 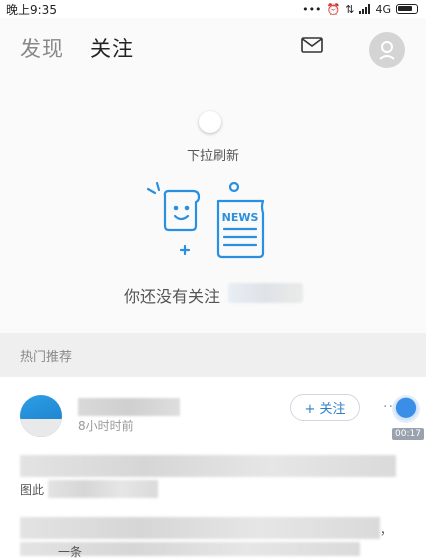 What do you see at coordinates (383, 9) in the screenshot?
I see `network-type: 4G` at bounding box center [383, 9].